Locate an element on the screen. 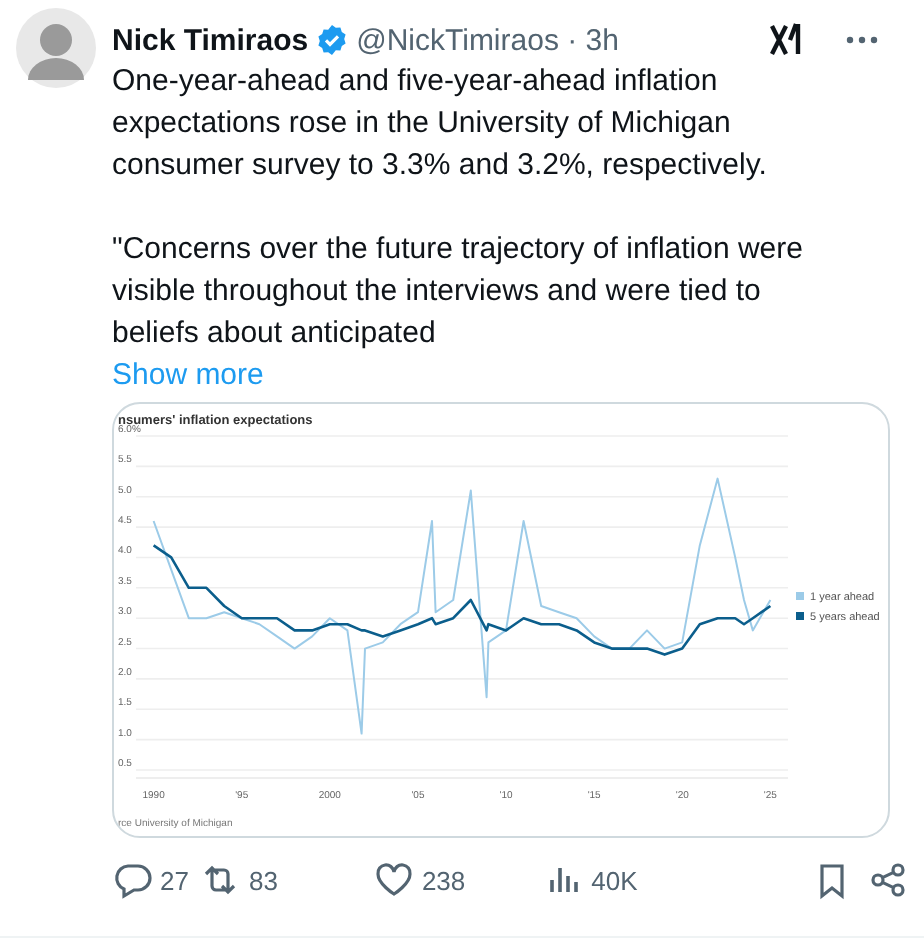 This screenshot has height=938, width=924. reply-button: 27 is located at coordinates (150, 880).